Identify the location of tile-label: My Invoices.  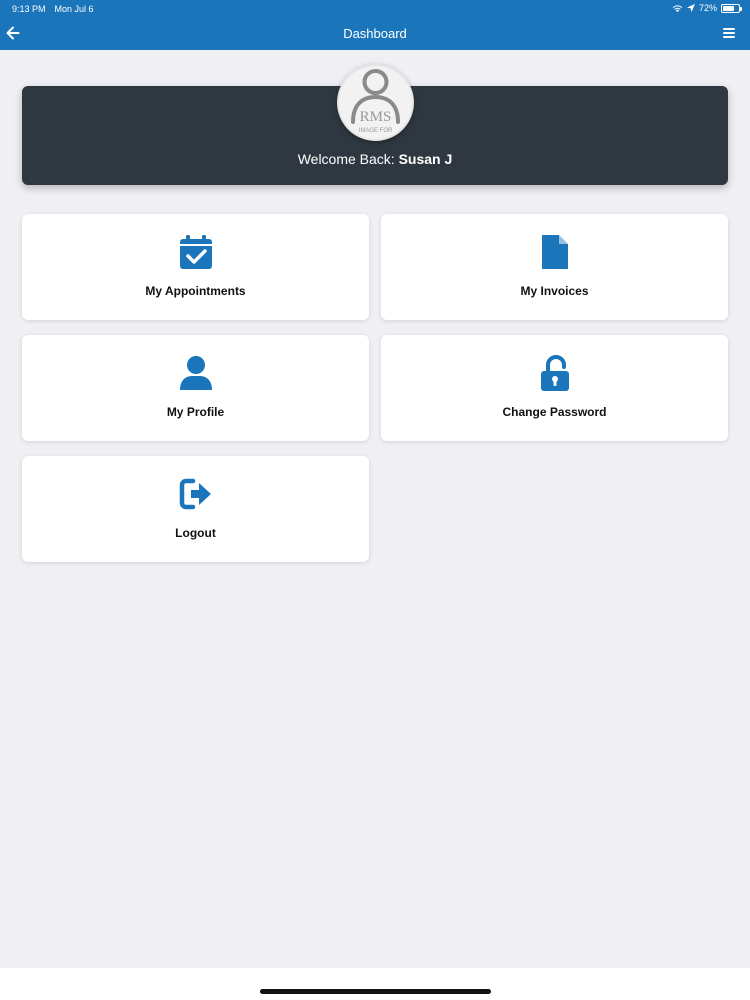
(554, 291).